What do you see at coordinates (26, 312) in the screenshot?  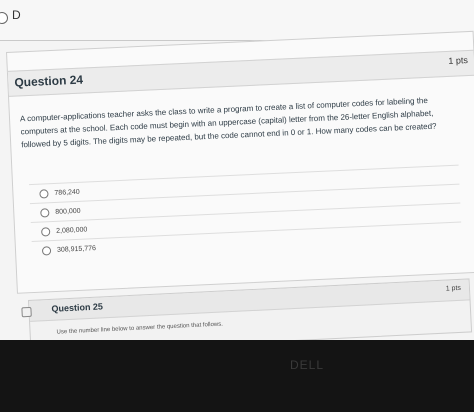 I see `flag-question-icon` at bounding box center [26, 312].